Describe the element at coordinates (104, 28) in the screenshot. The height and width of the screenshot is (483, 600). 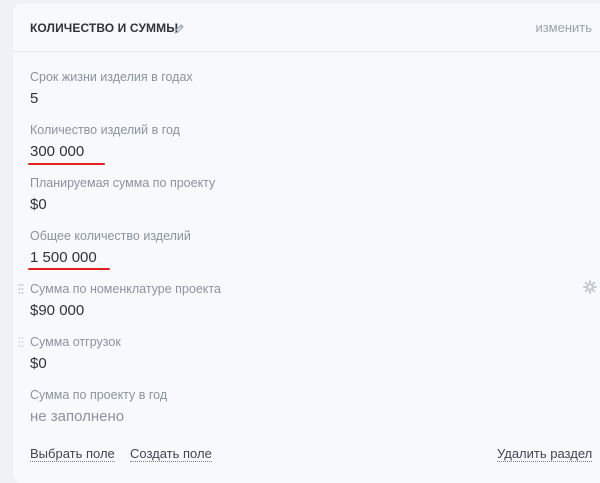
I see `section-title: КОЛИЧЕСТВО И СУММЫ` at that location.